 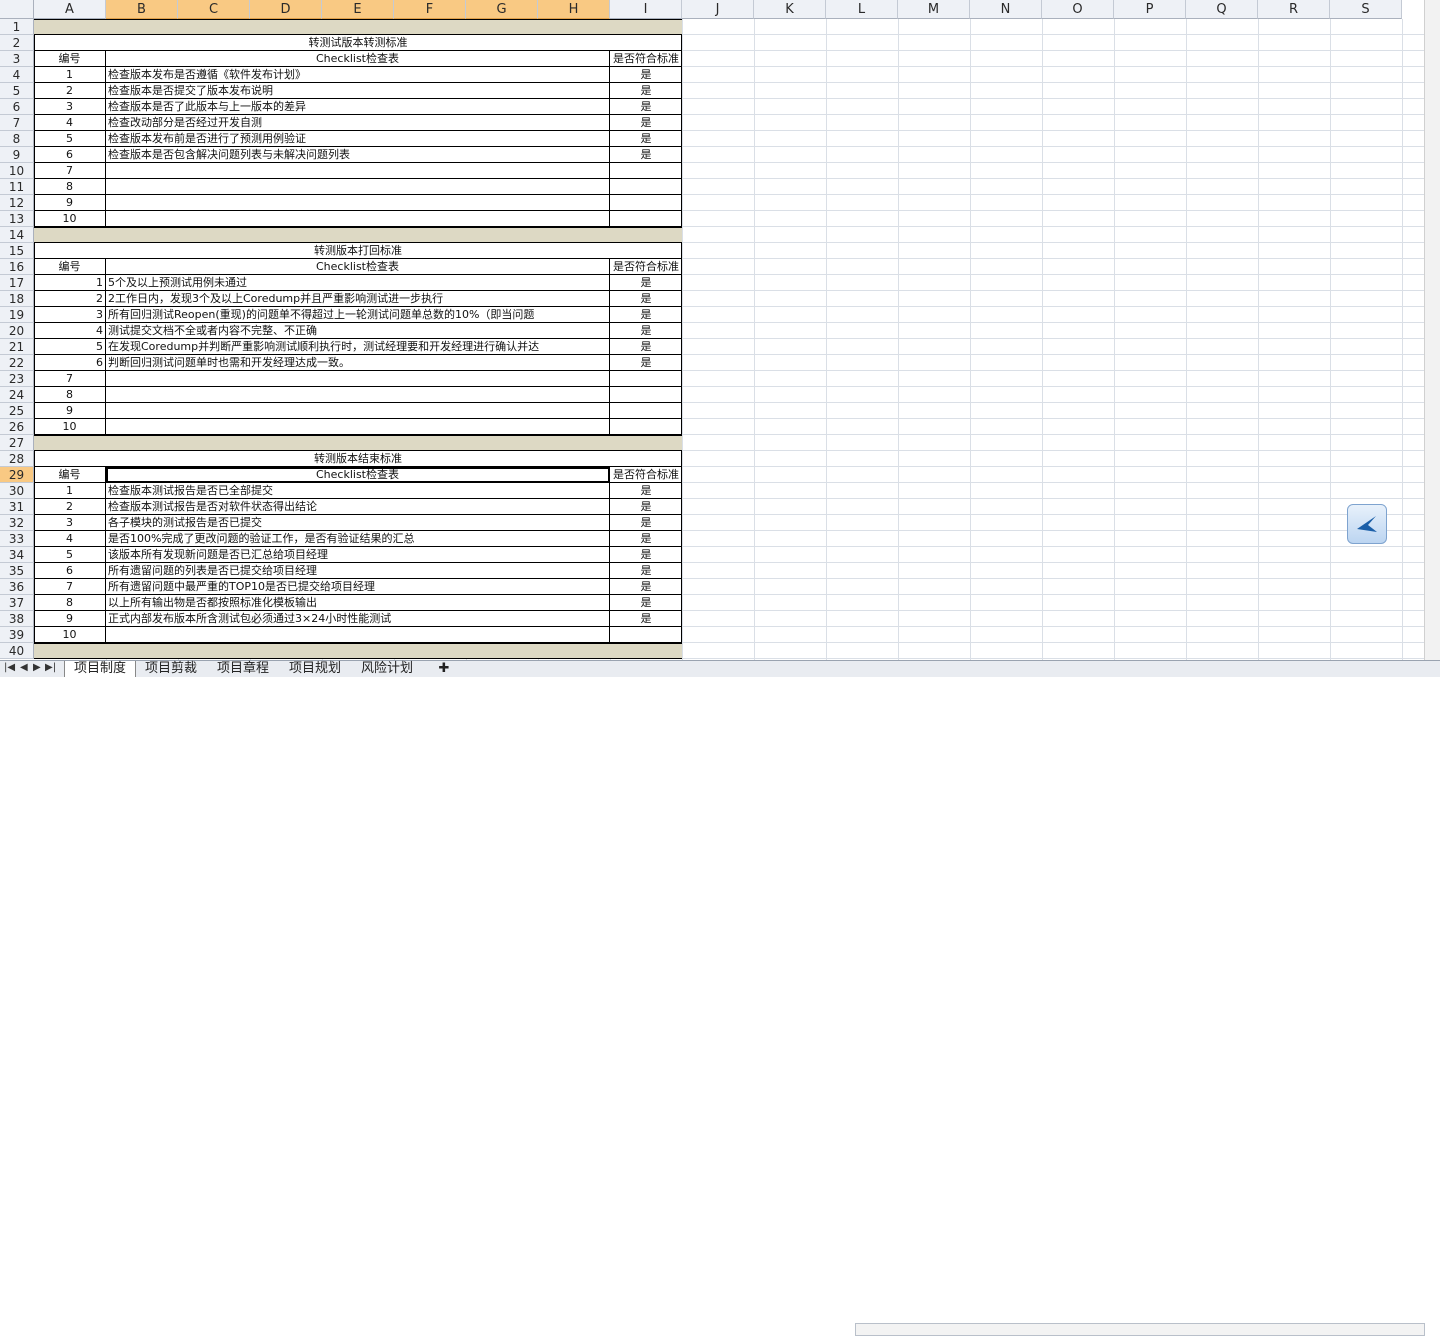 What do you see at coordinates (70, 331) in the screenshot?
I see `item-number: 4` at bounding box center [70, 331].